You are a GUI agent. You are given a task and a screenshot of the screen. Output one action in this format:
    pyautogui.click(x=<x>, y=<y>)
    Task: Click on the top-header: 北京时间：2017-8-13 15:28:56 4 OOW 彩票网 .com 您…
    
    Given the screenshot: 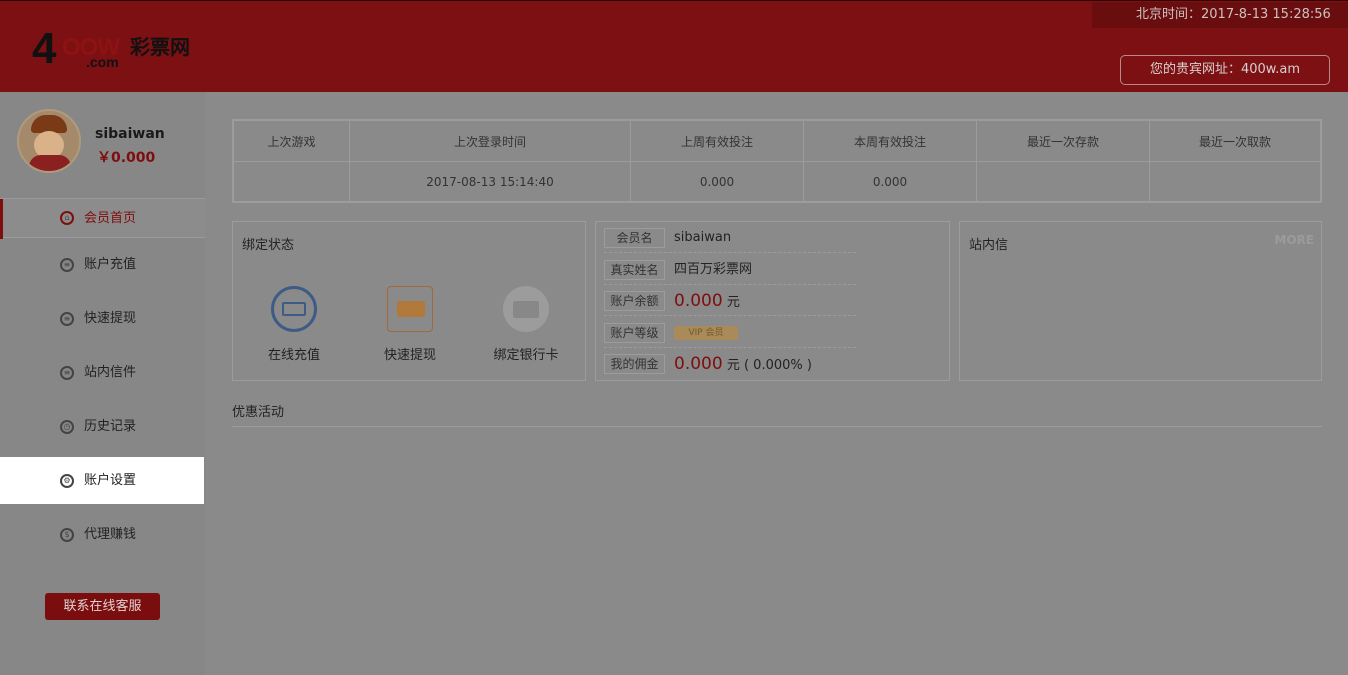 What is the action you would take?
    pyautogui.click(x=674, y=46)
    